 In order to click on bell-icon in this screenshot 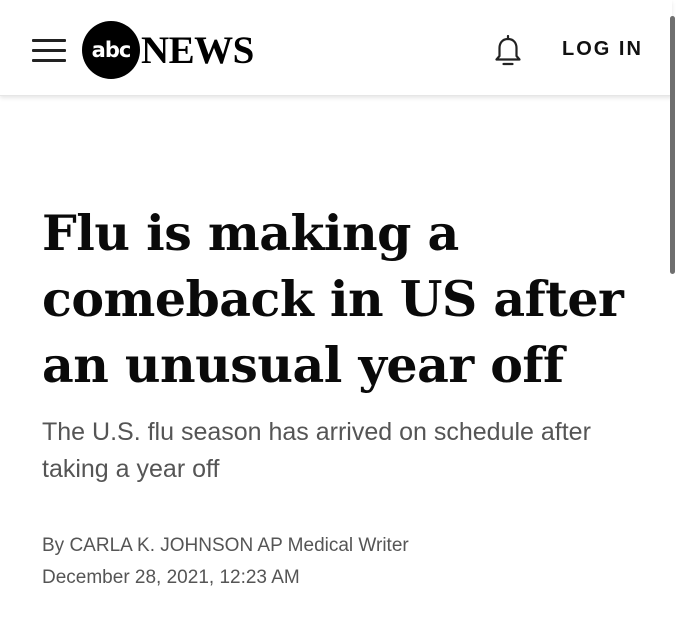, I will do `click(508, 50)`.